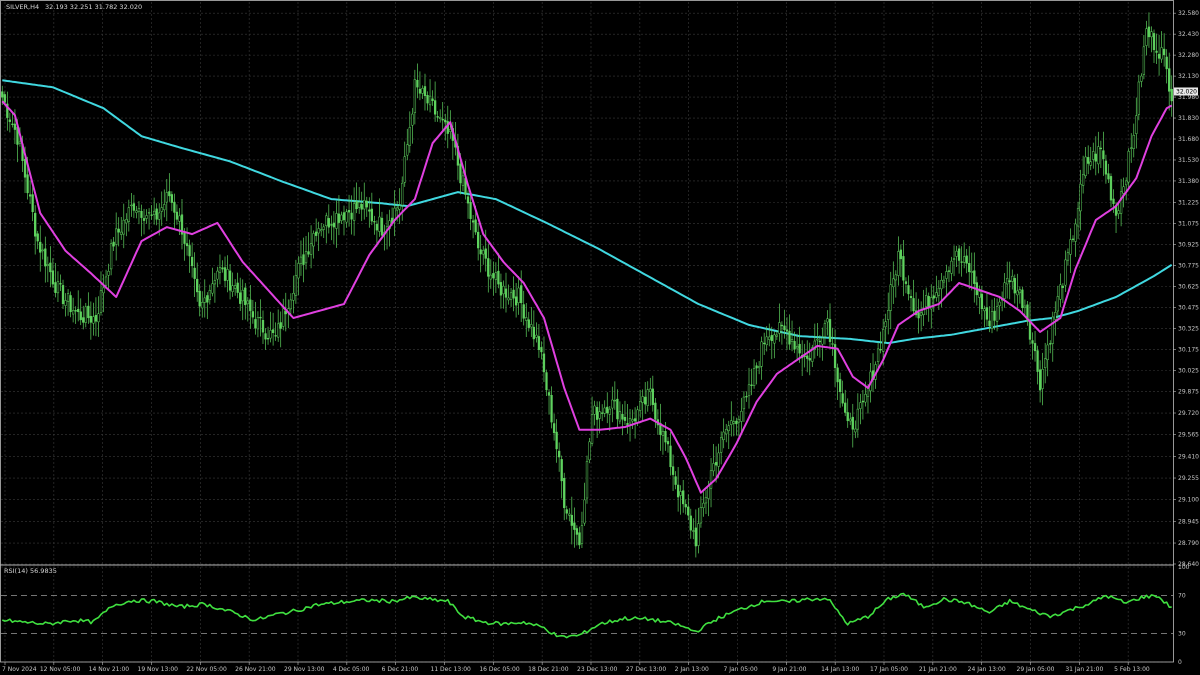 The width and height of the screenshot is (1200, 675). I want to click on rsi-tick-label: 70, so click(1182, 596).